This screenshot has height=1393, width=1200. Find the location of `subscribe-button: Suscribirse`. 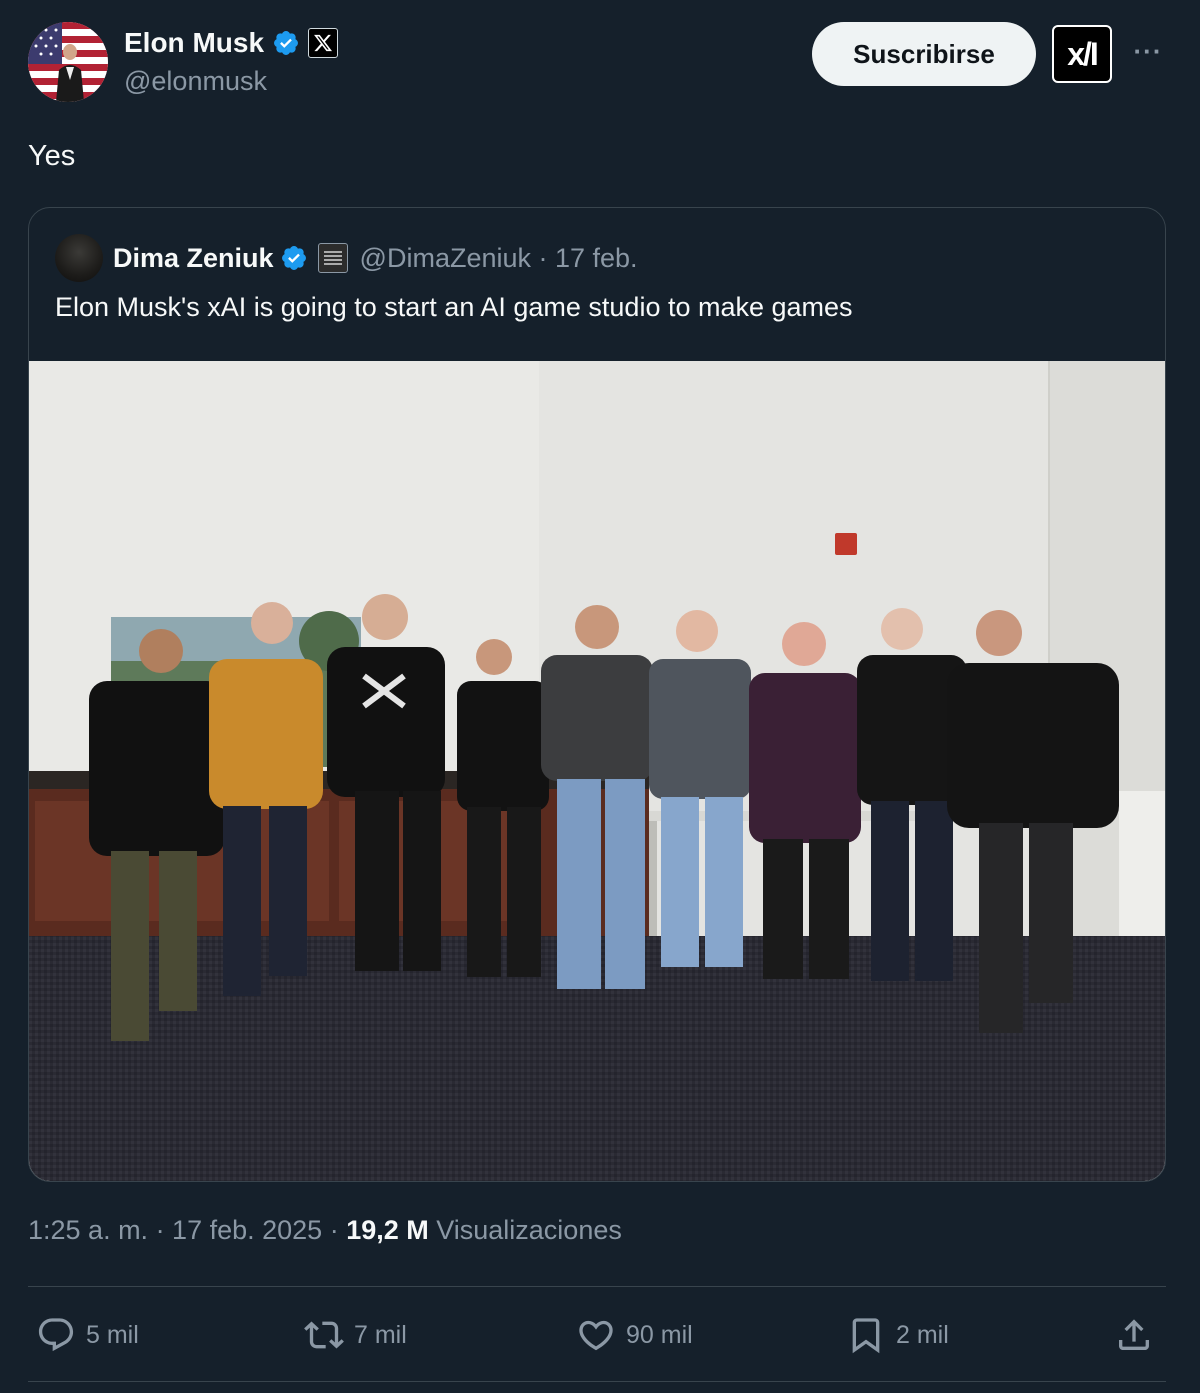

subscribe-button: Suscribirse is located at coordinates (924, 54).